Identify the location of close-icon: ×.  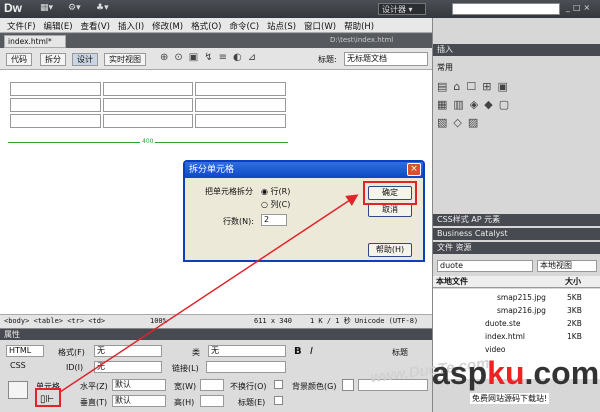
(414, 169).